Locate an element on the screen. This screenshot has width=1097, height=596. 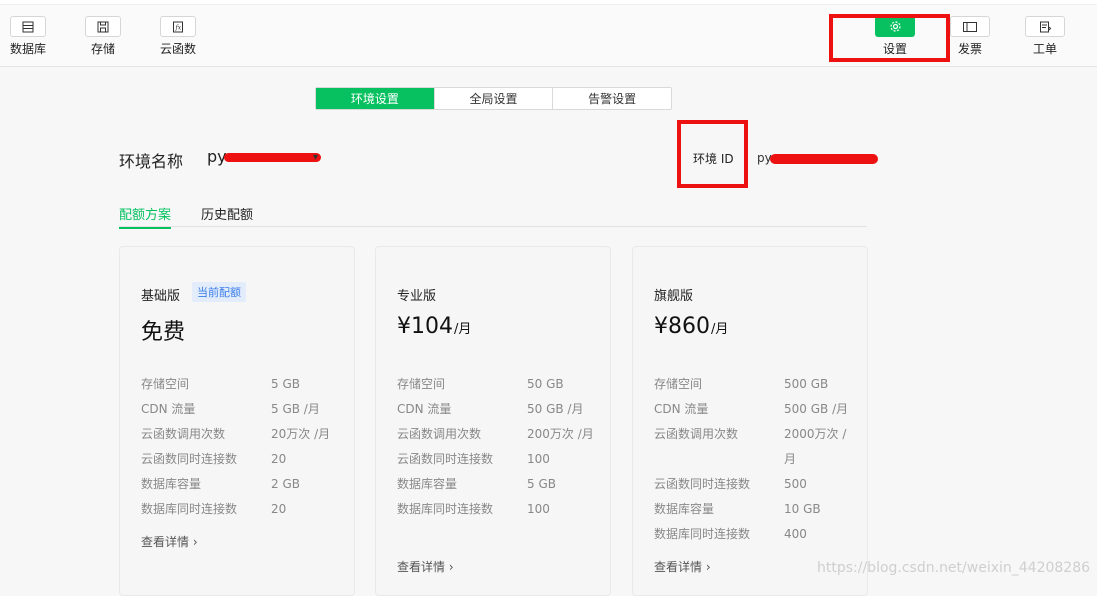
spec-value: 5 GB is located at coordinates (541, 484).